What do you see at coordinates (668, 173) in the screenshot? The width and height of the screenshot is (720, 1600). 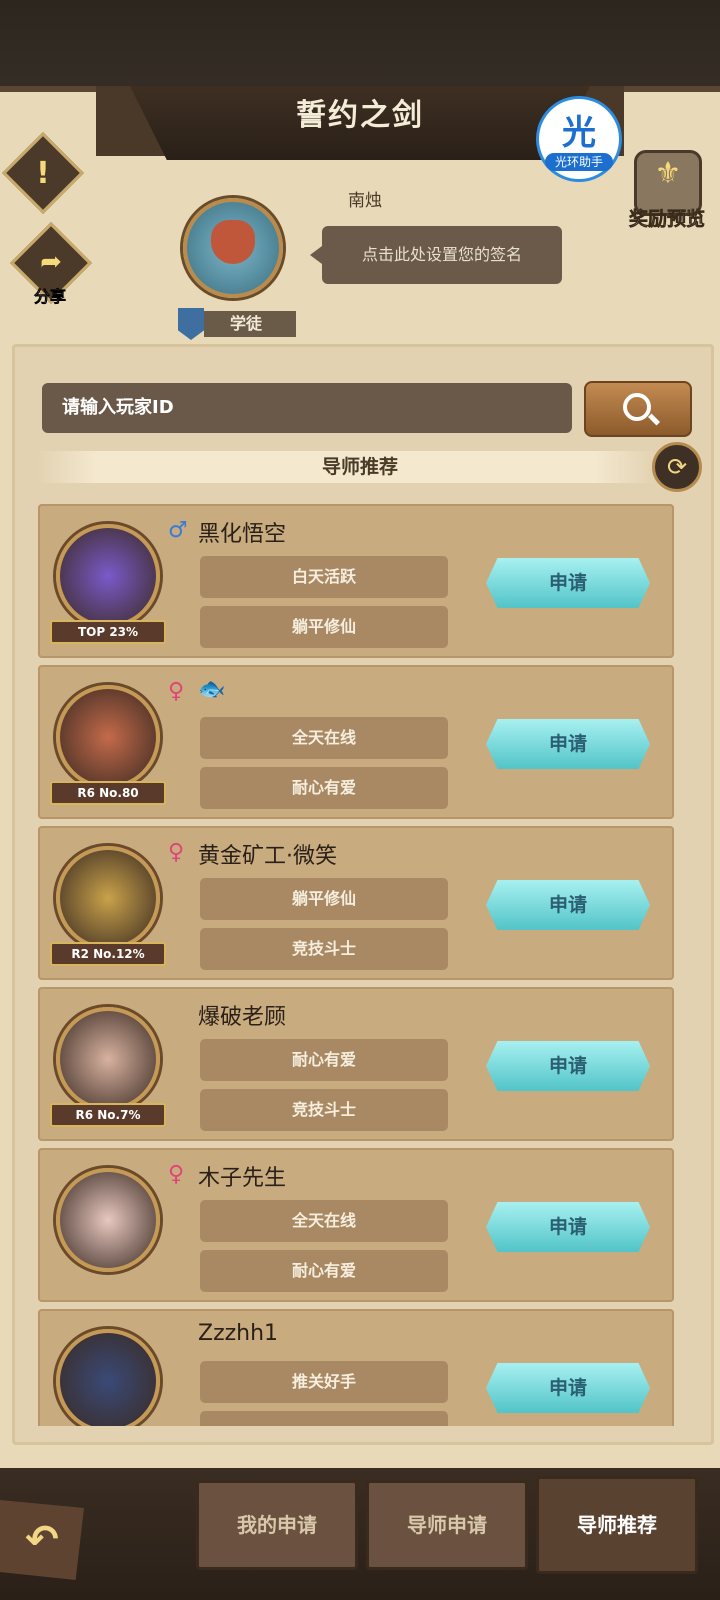 I see `reward-emblem-icon: ⚜` at bounding box center [668, 173].